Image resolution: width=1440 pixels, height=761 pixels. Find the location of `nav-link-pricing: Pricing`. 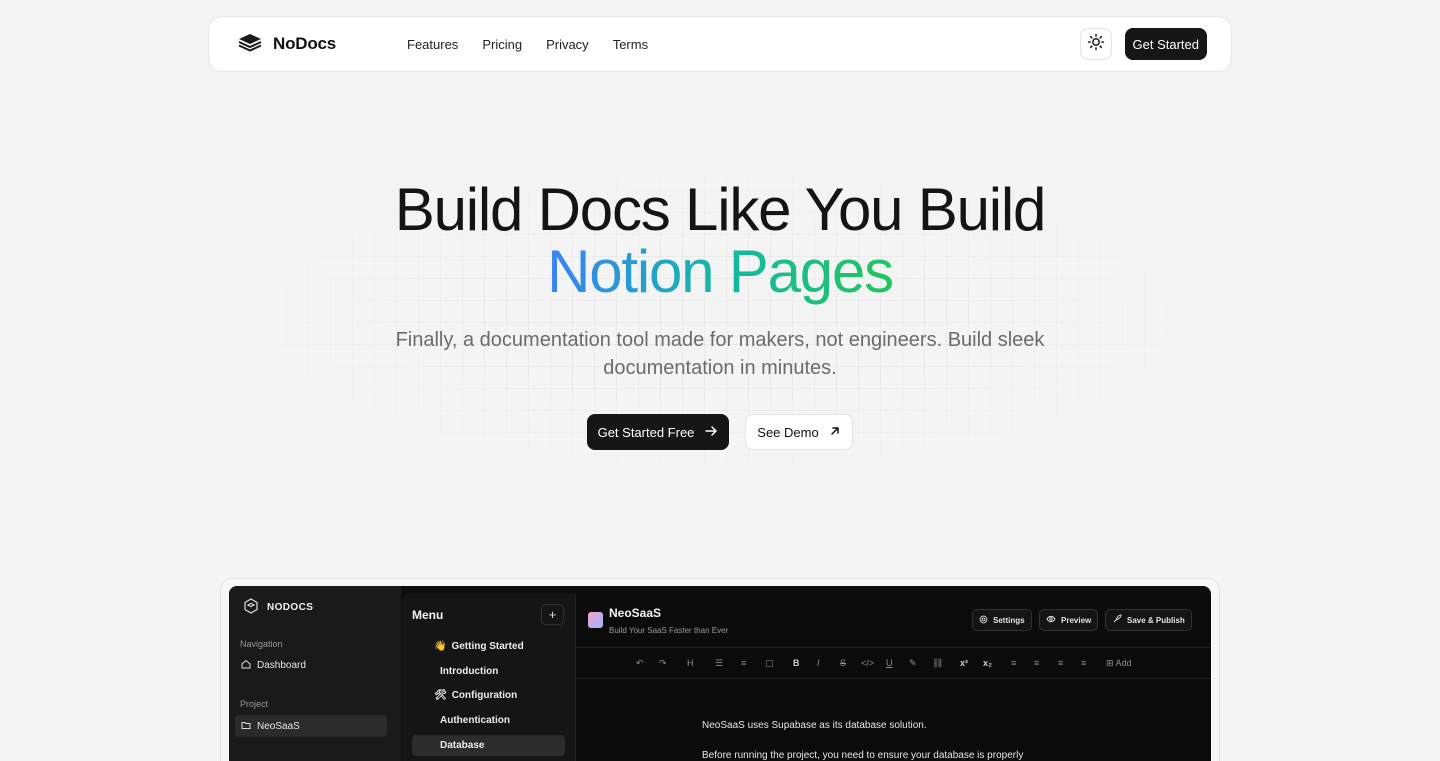

nav-link-pricing: Pricing is located at coordinates (502, 44).